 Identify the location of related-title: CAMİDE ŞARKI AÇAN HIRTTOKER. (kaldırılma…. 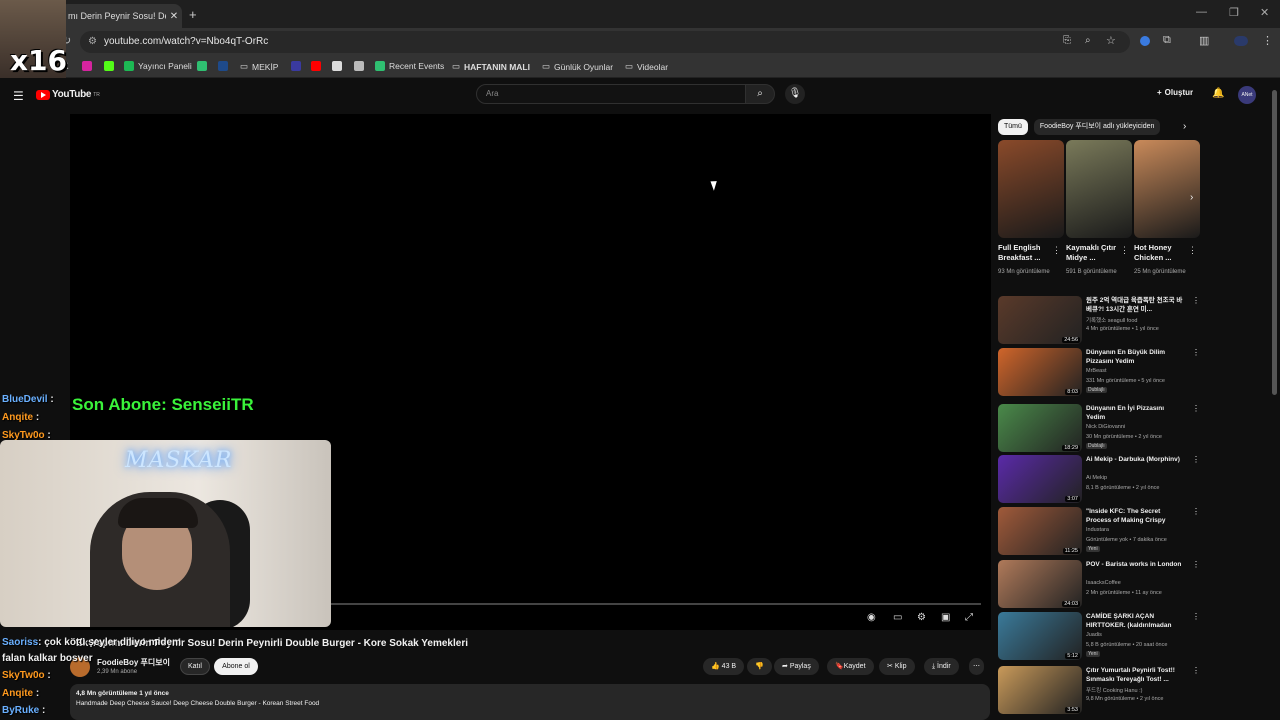
(1135, 621).